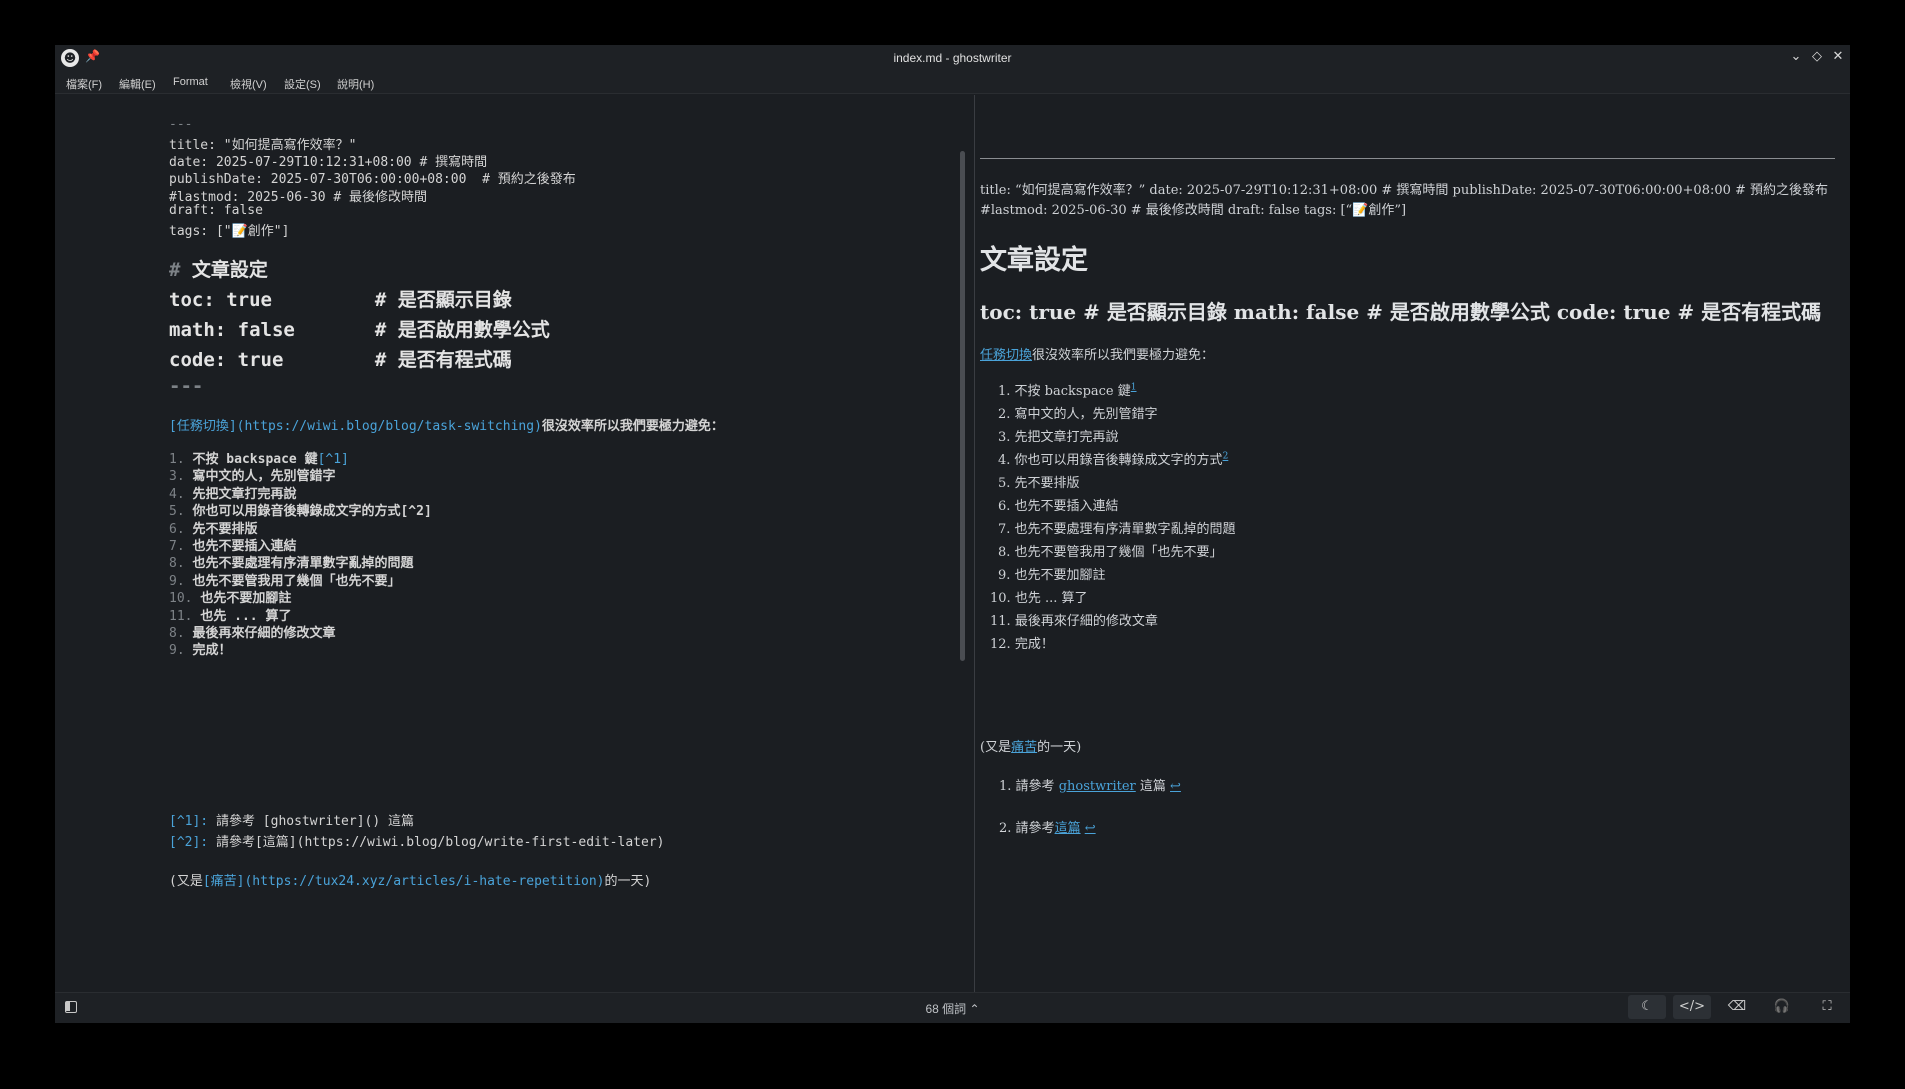  Describe the element at coordinates (230, 596) in the screenshot. I see `editor-list-item: 10. 也先不要加腳註` at that location.